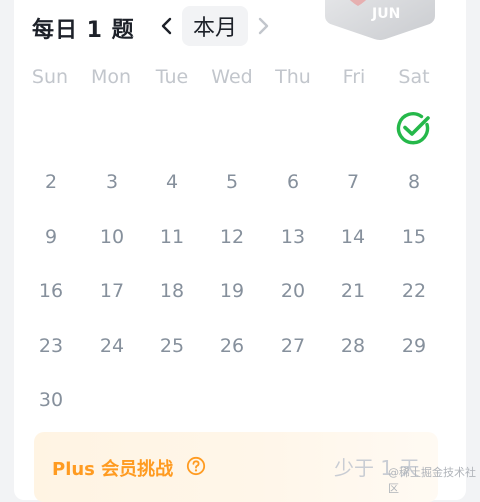  I want to click on weekday-wed: Wed, so click(232, 77).